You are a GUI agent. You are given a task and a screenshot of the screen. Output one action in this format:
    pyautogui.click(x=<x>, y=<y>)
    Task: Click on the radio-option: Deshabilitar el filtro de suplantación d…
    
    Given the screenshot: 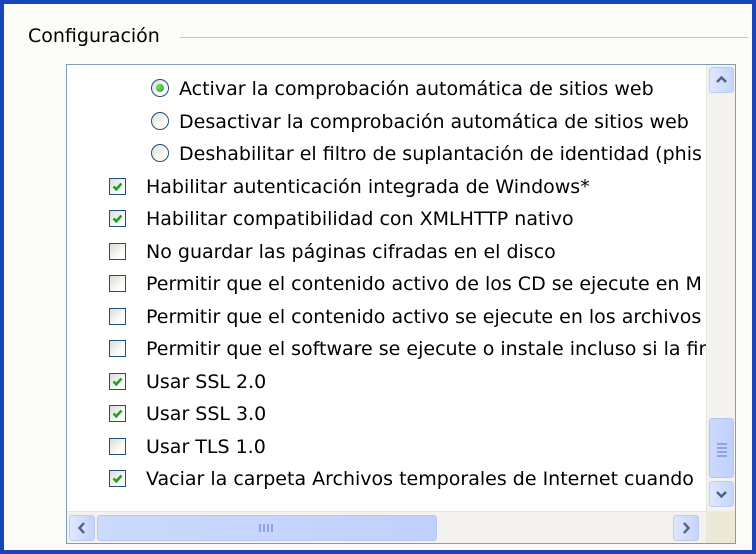 What is the action you would take?
    pyautogui.click(x=386, y=154)
    